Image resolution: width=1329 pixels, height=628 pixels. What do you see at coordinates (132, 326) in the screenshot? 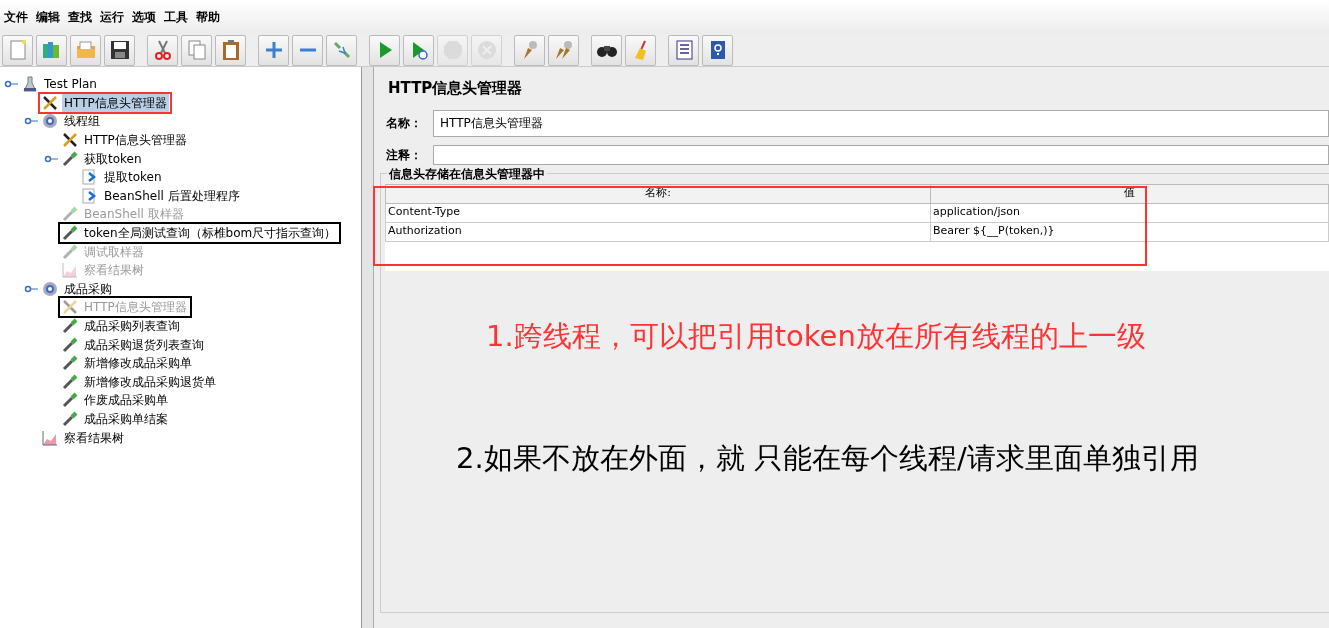
I see `tree-item: 成品采购列表查询` at bounding box center [132, 326].